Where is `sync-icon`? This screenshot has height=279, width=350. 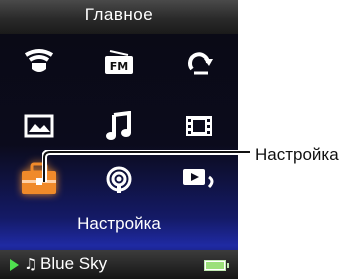
sync-icon is located at coordinates (200, 63).